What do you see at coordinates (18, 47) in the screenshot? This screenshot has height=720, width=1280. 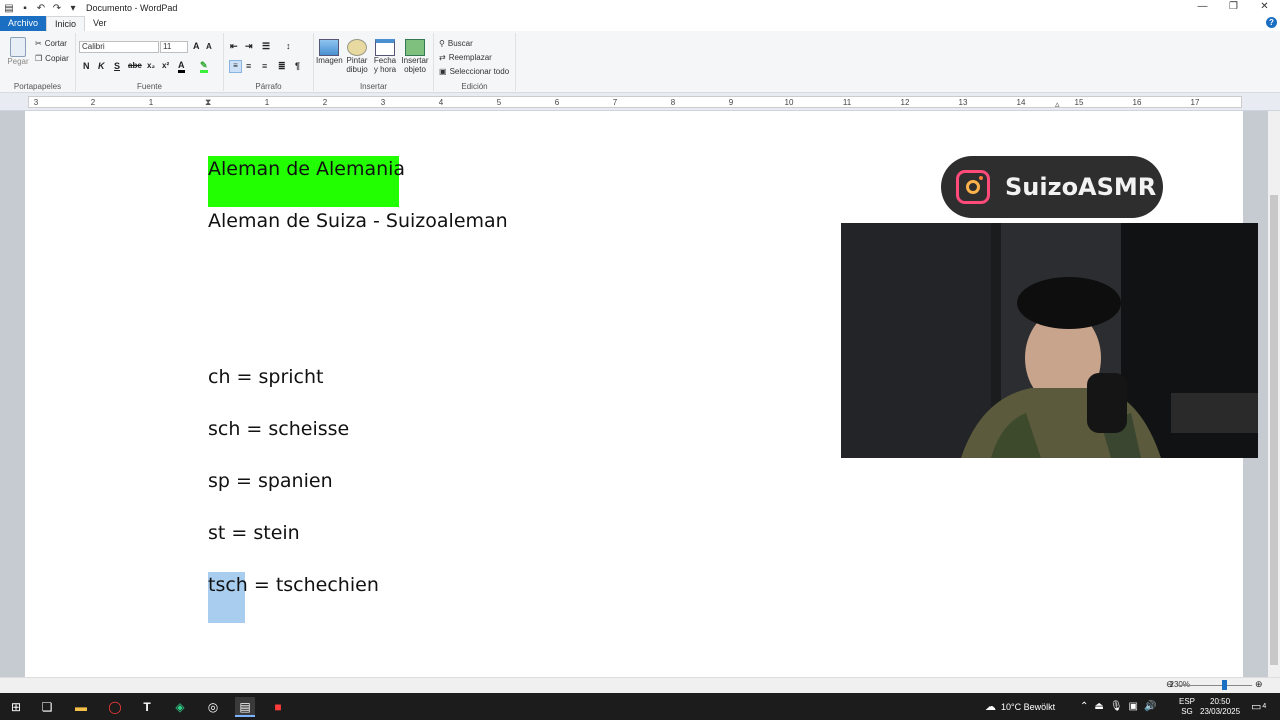 I see `clipboard-icon` at bounding box center [18, 47].